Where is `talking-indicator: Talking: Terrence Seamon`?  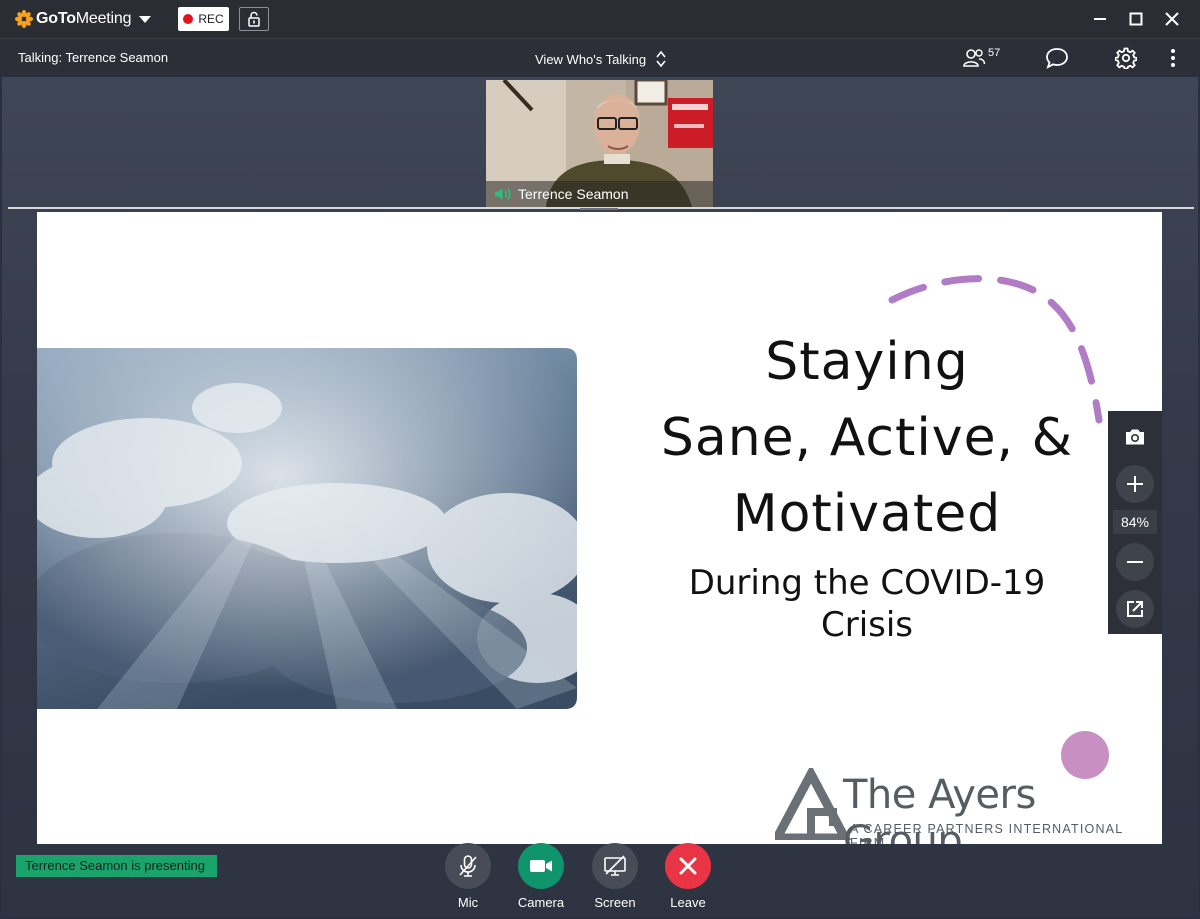
talking-indicator: Talking: Terrence Seamon is located at coordinates (93, 57).